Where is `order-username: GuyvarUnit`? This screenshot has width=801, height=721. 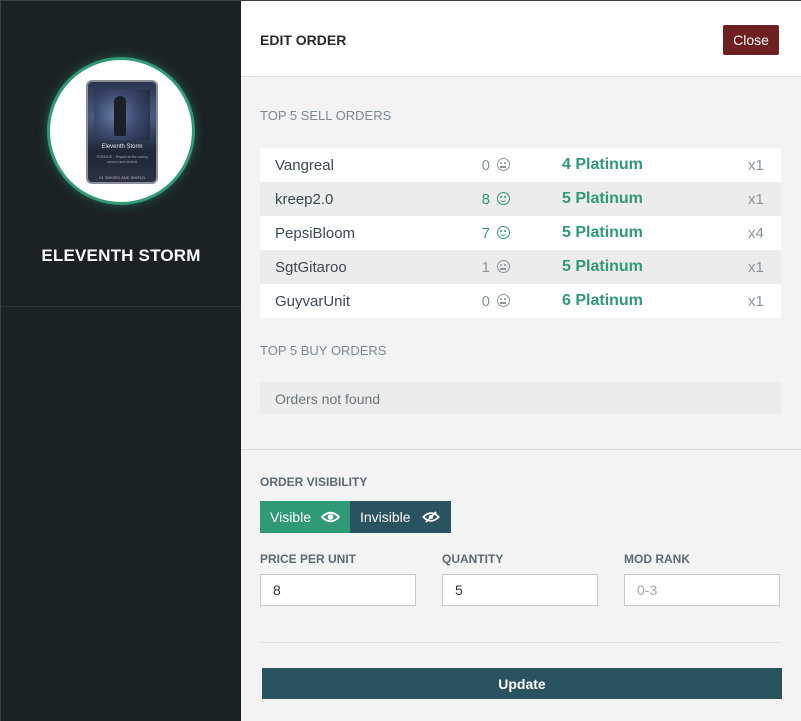 order-username: GuyvarUnit is located at coordinates (312, 301).